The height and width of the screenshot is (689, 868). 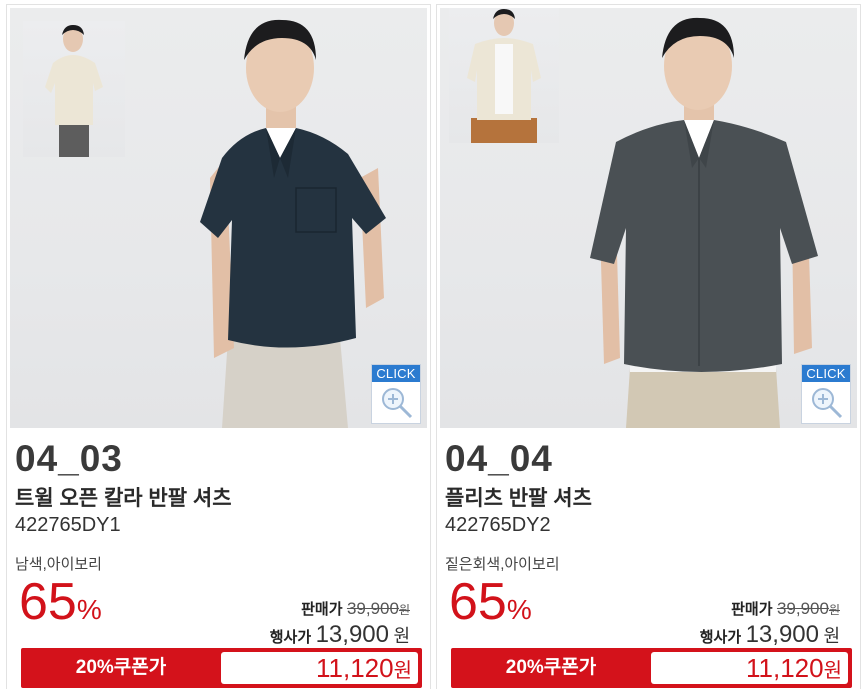 What do you see at coordinates (498, 525) in the screenshot?
I see `product-sku: 422765DY2` at bounding box center [498, 525].